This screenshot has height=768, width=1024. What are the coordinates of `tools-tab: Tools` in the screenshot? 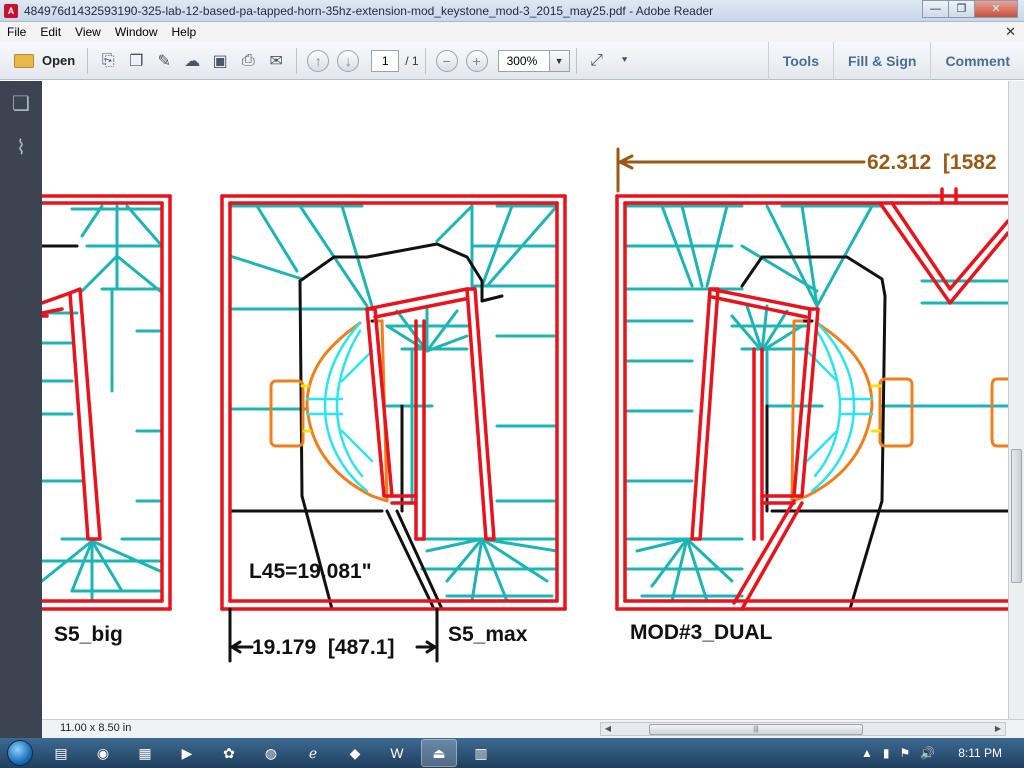 It's located at (800, 61).